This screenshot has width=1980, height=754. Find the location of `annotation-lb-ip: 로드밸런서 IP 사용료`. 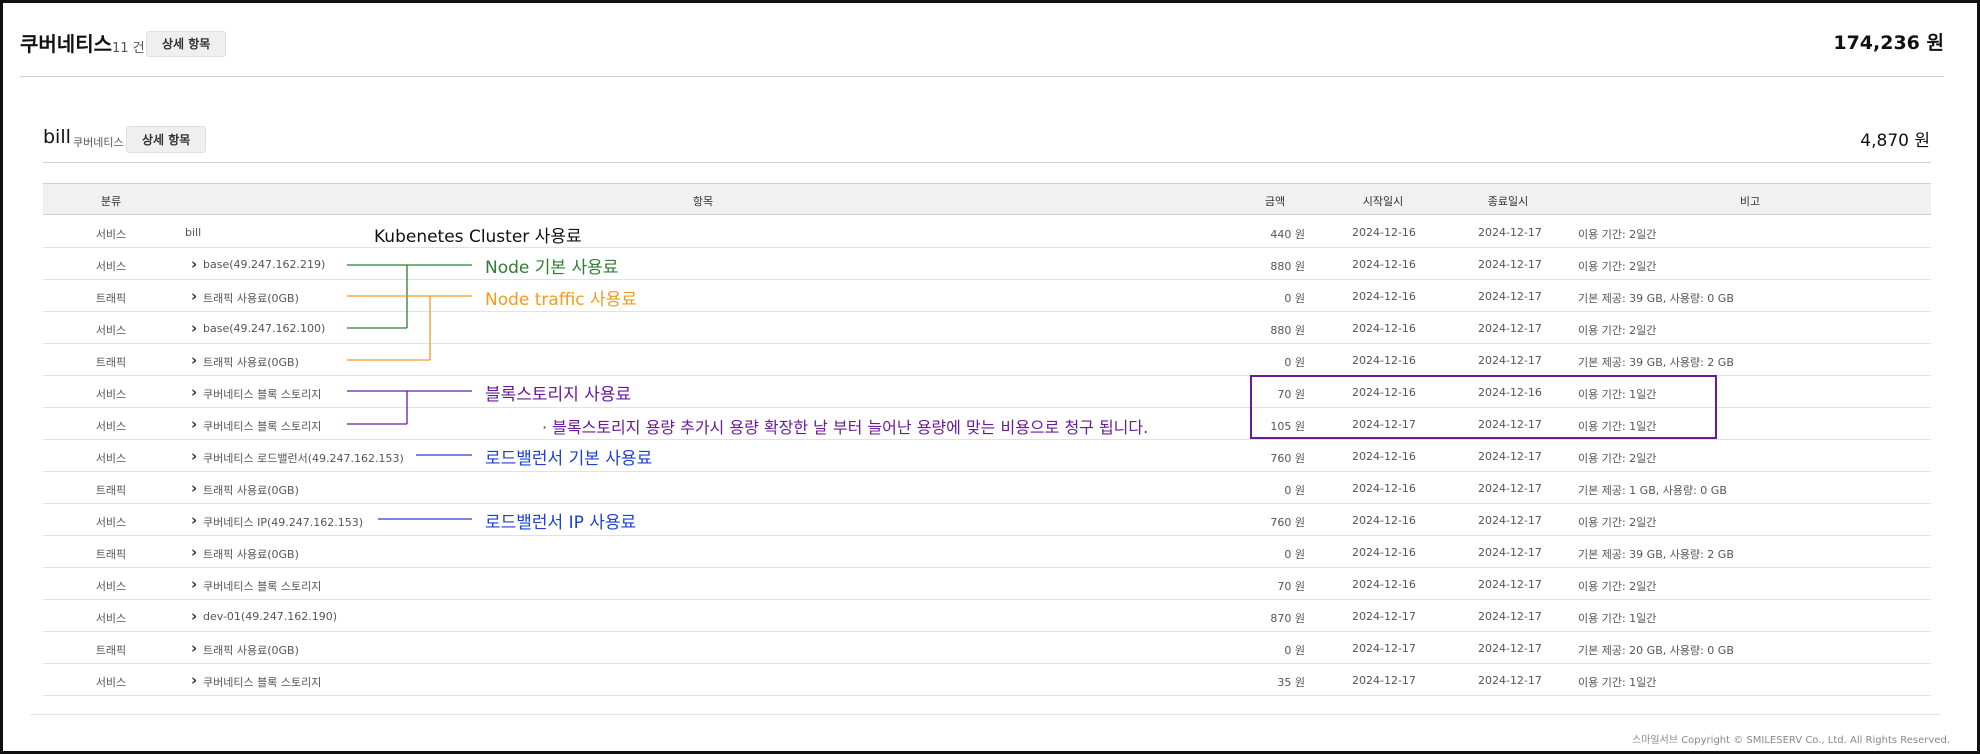

annotation-lb-ip: 로드밸런서 IP 사용료 is located at coordinates (561, 523).